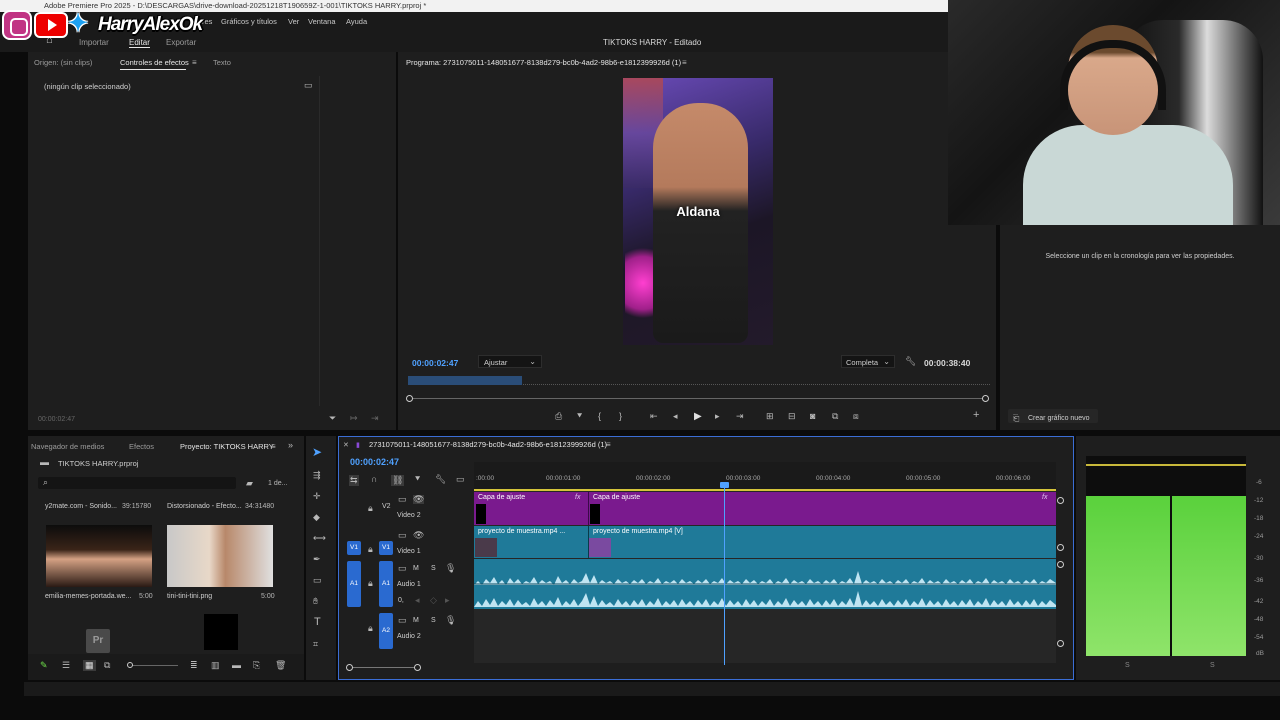 Image resolution: width=1280 pixels, height=720 pixels. What do you see at coordinates (384, 667) in the screenshot?
I see `timeline-zoom-bar` at bounding box center [384, 667].